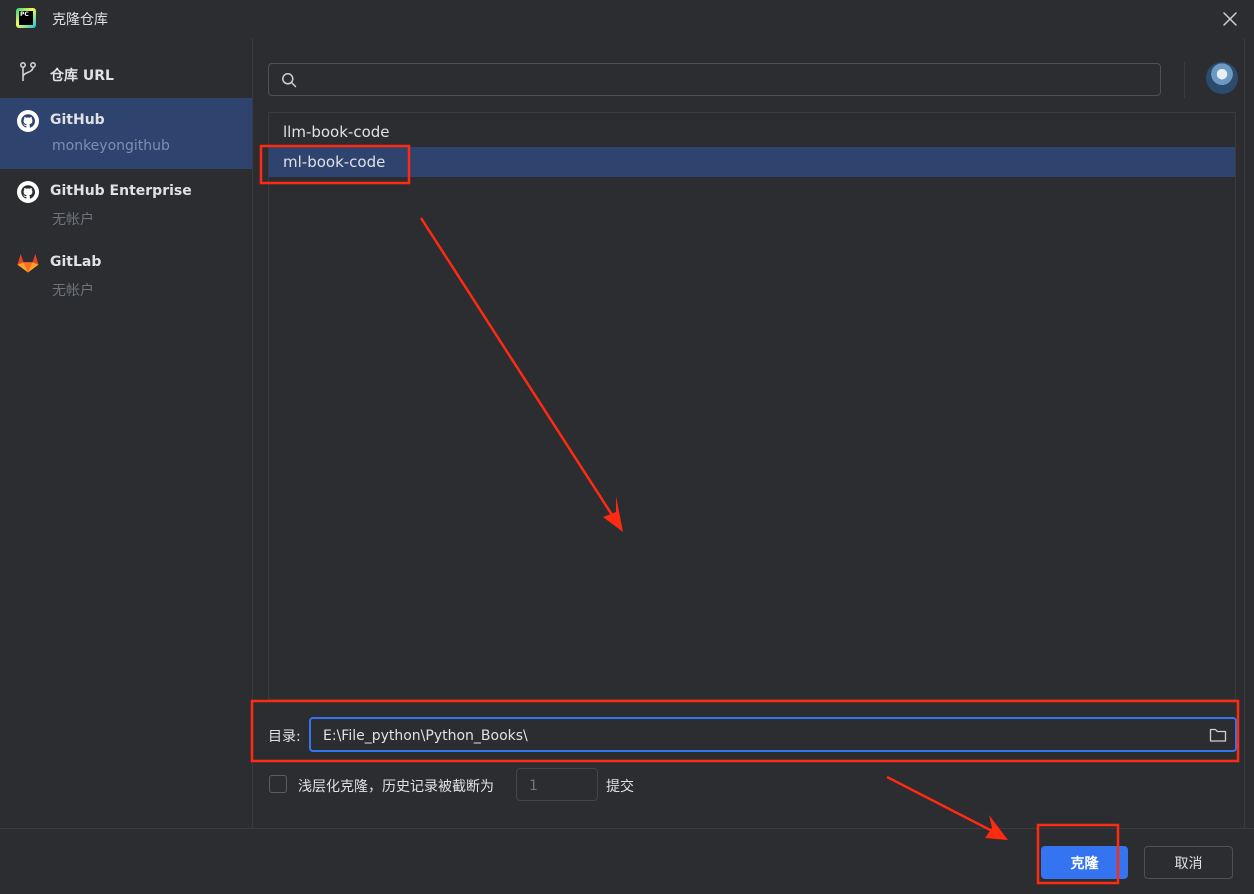 The width and height of the screenshot is (1254, 894). Describe the element at coordinates (620, 787) in the screenshot. I see `commits-suffix-label: 提交` at that location.